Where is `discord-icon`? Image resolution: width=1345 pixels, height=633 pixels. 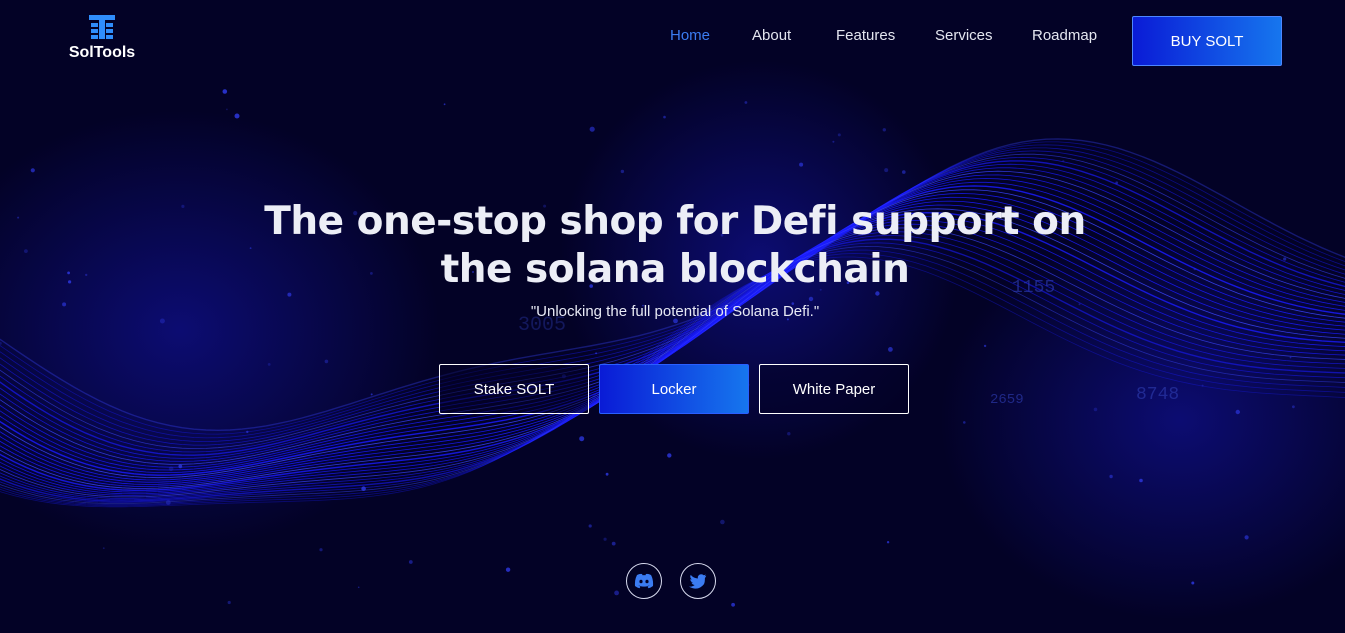 discord-icon is located at coordinates (644, 581).